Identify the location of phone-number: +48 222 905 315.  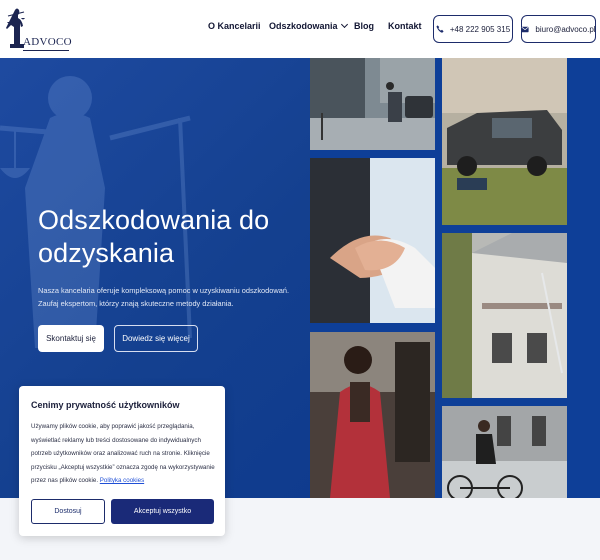
(480, 29).